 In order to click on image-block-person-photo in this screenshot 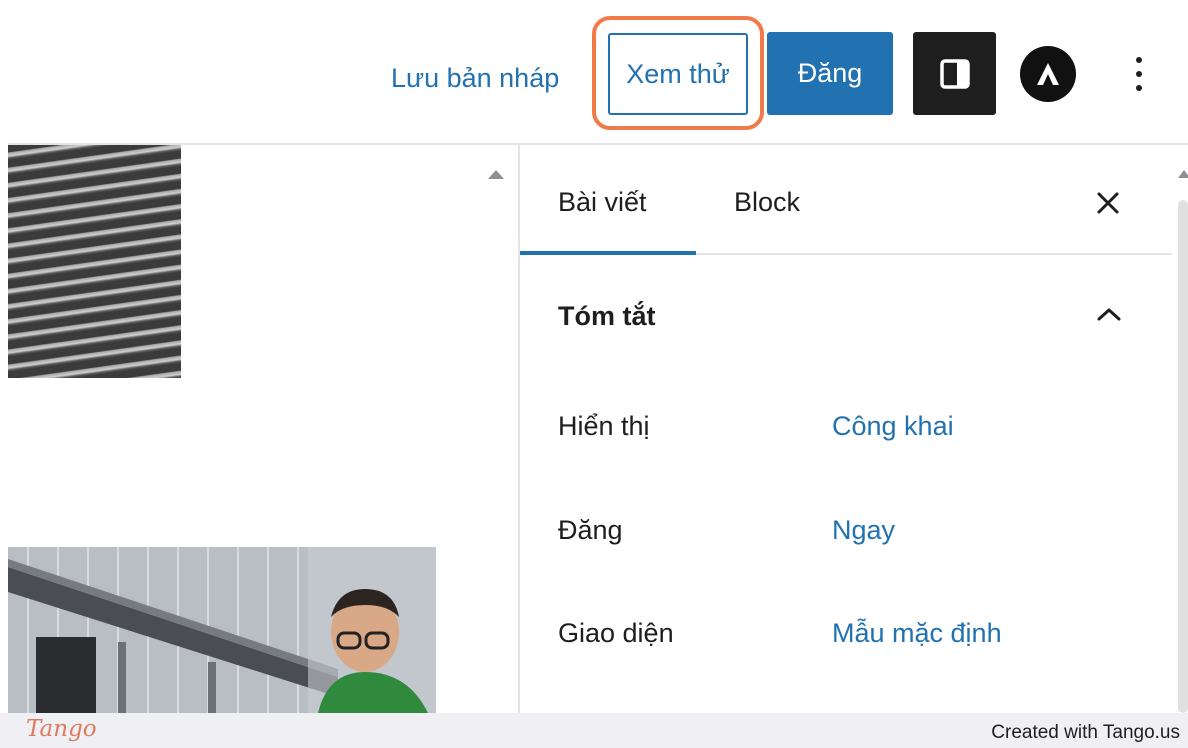, I will do `click(222, 630)`.